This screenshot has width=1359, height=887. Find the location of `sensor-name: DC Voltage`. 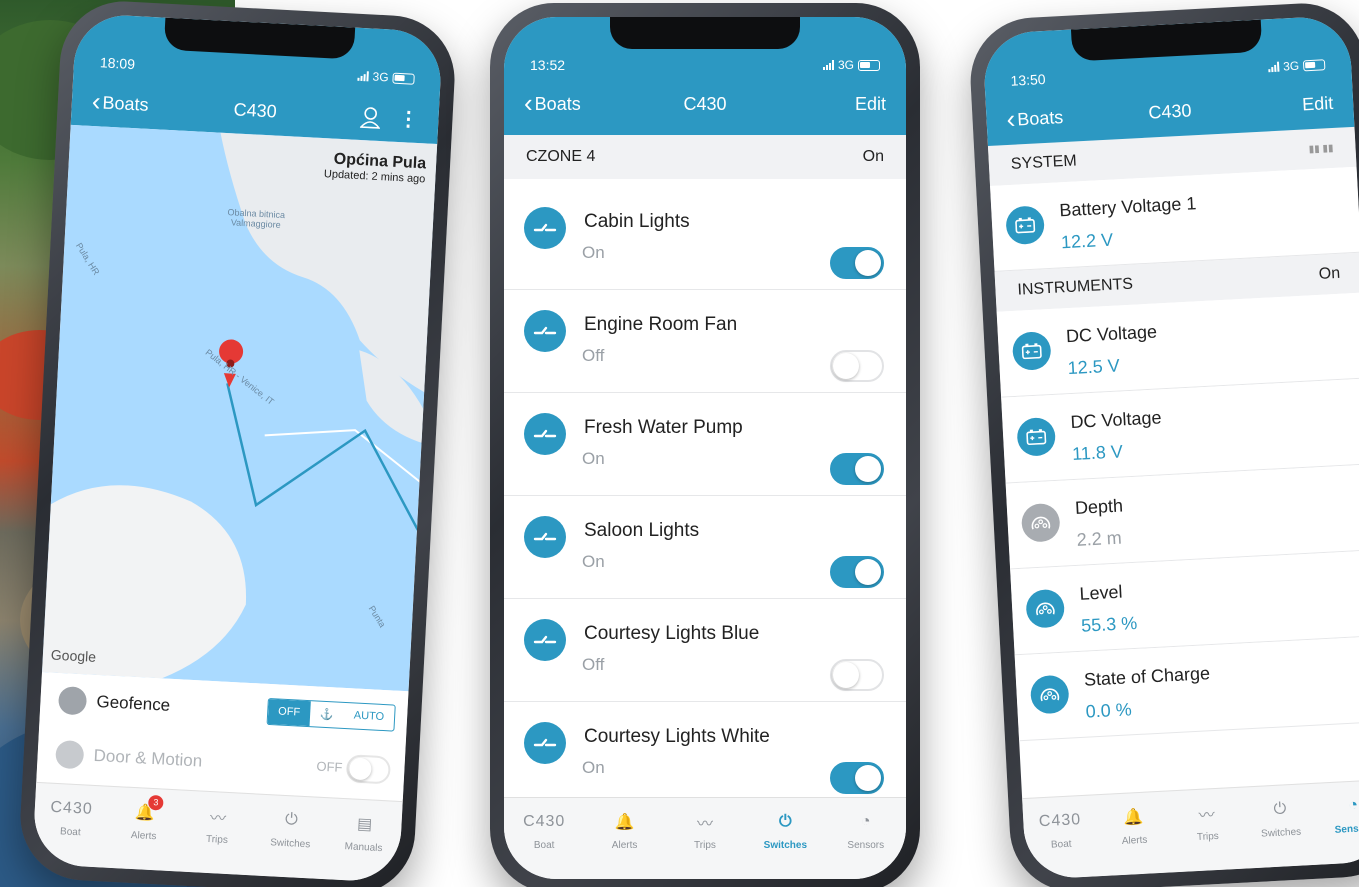

sensor-name: DC Voltage is located at coordinates (1115, 420).